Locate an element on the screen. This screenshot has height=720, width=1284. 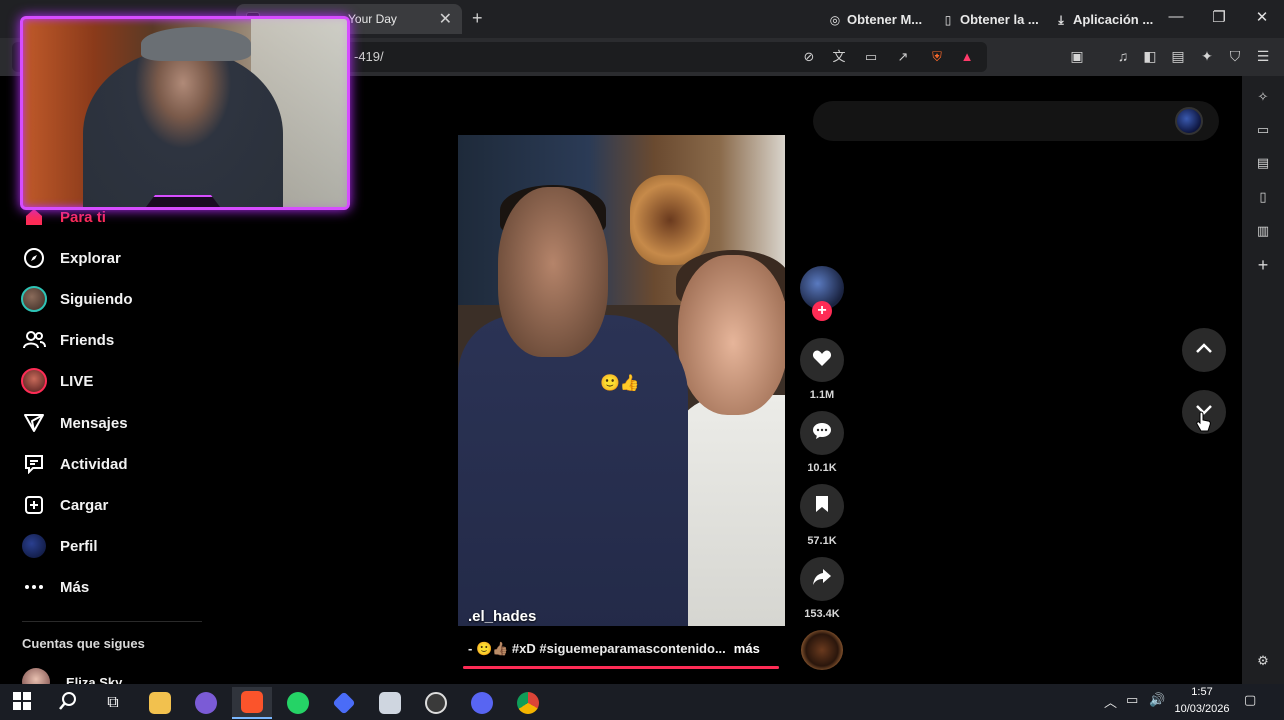
music-icon: ♫ is located at coordinates (1123, 56).